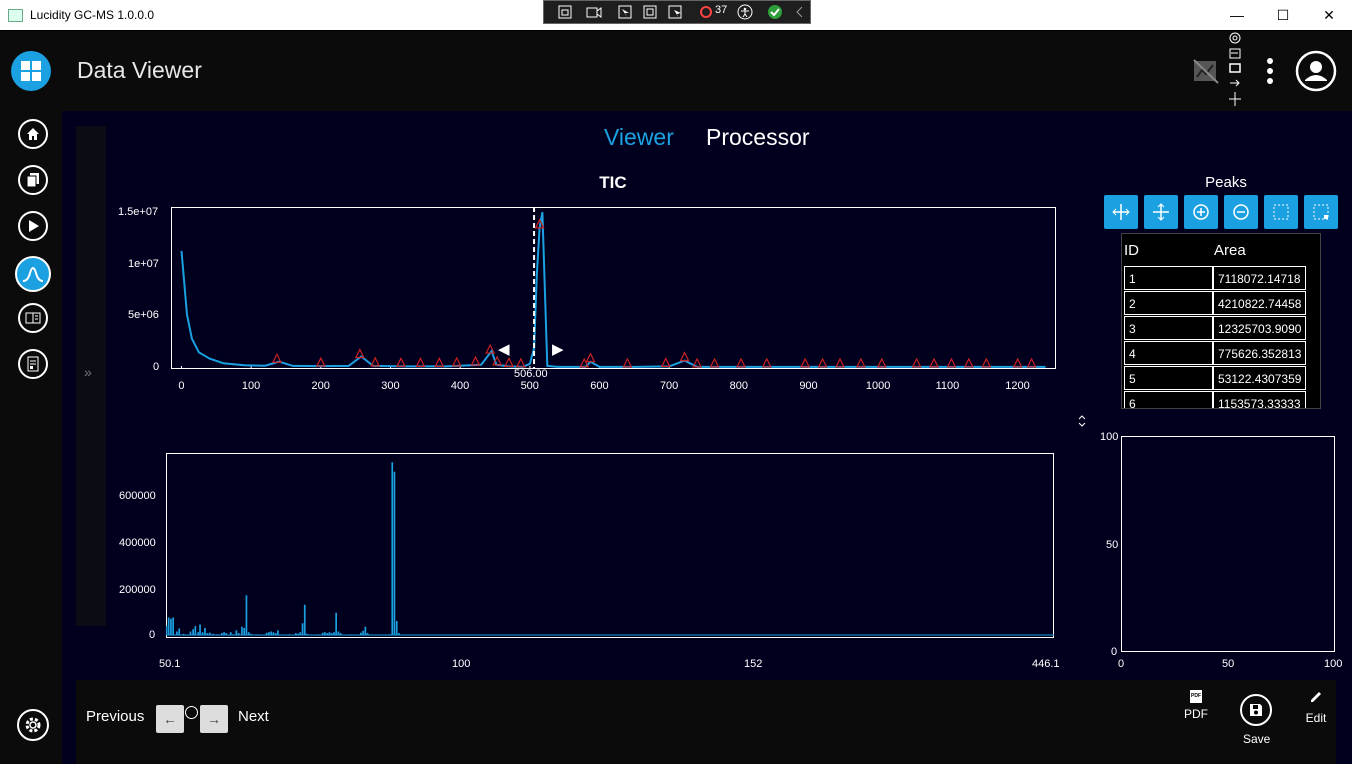 Image resolution: width=1352 pixels, height=764 pixels. I want to click on peak-detail-plot, so click(1228, 544).